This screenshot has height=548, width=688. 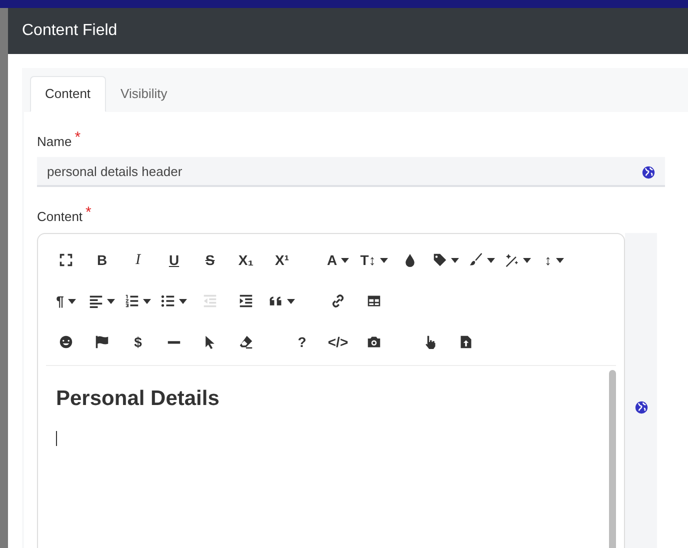 I want to click on flag-icon, so click(x=102, y=342).